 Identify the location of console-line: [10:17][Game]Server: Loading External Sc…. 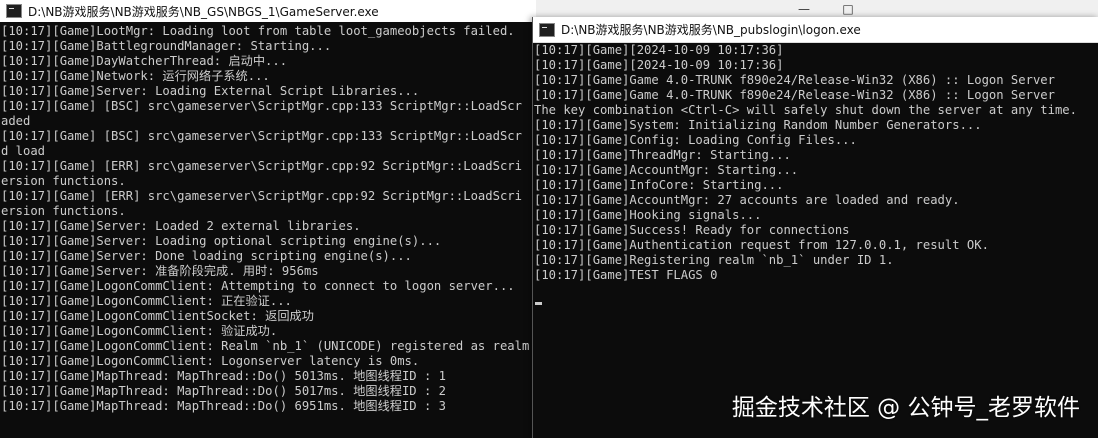
(210, 91).